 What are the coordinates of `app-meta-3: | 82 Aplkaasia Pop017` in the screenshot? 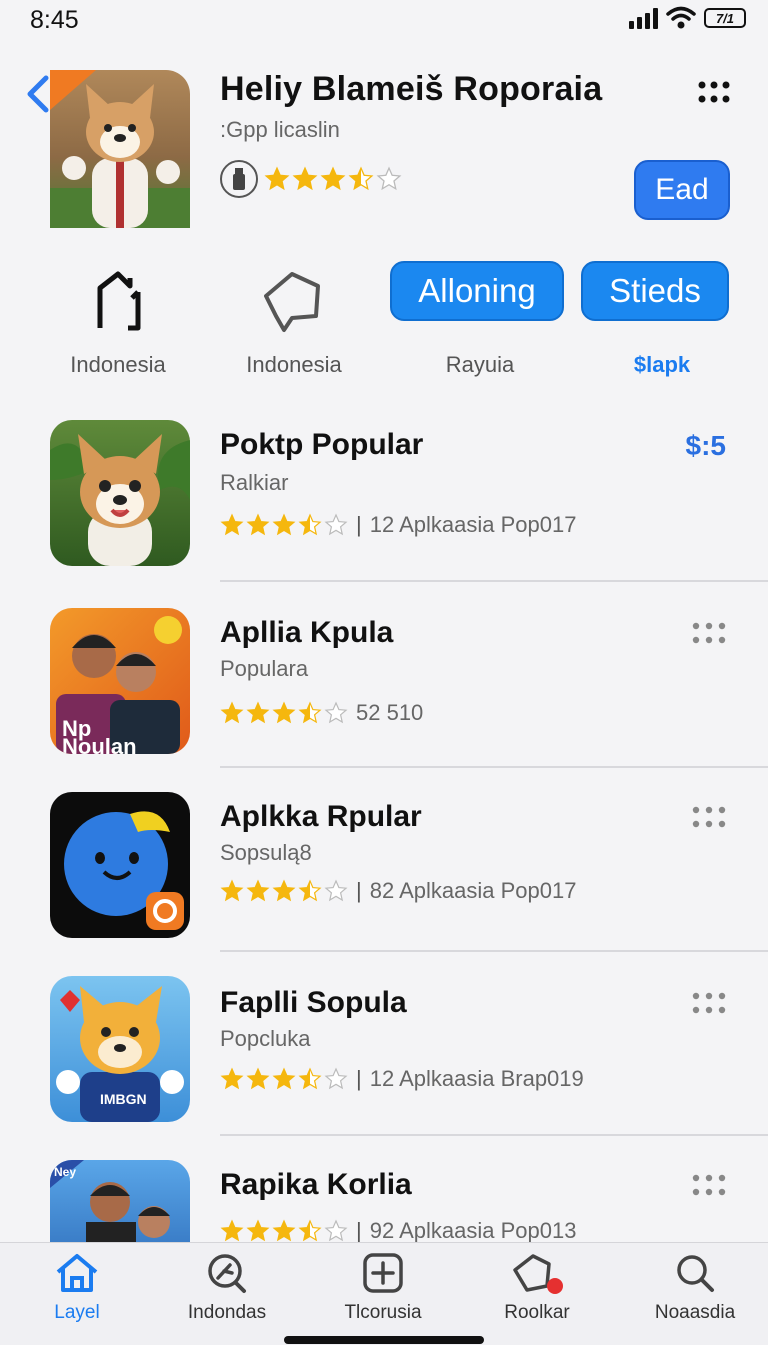 It's located at (398, 891).